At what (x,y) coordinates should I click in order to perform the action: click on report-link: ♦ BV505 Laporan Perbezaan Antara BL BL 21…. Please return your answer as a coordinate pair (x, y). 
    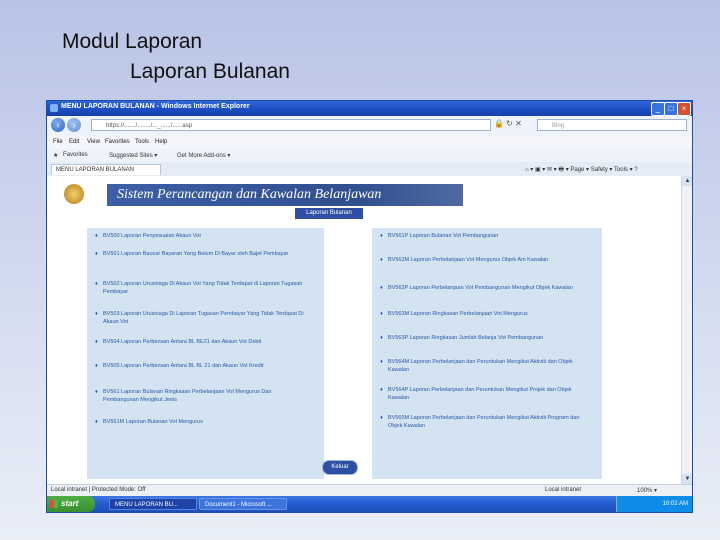
    Looking at the image, I should click on (200, 366).